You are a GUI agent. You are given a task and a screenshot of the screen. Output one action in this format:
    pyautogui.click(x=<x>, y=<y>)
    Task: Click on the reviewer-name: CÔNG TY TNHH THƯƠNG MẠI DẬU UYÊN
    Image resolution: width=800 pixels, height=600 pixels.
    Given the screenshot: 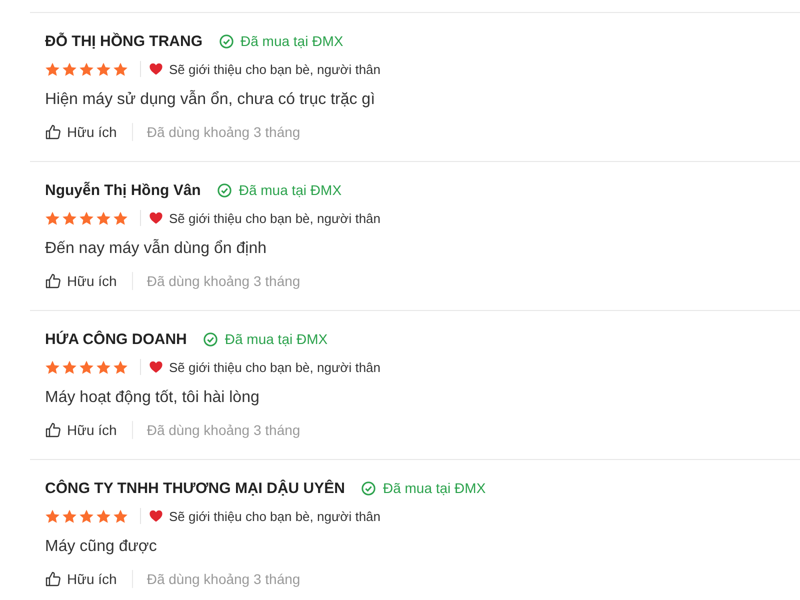 What is the action you would take?
    pyautogui.click(x=195, y=488)
    